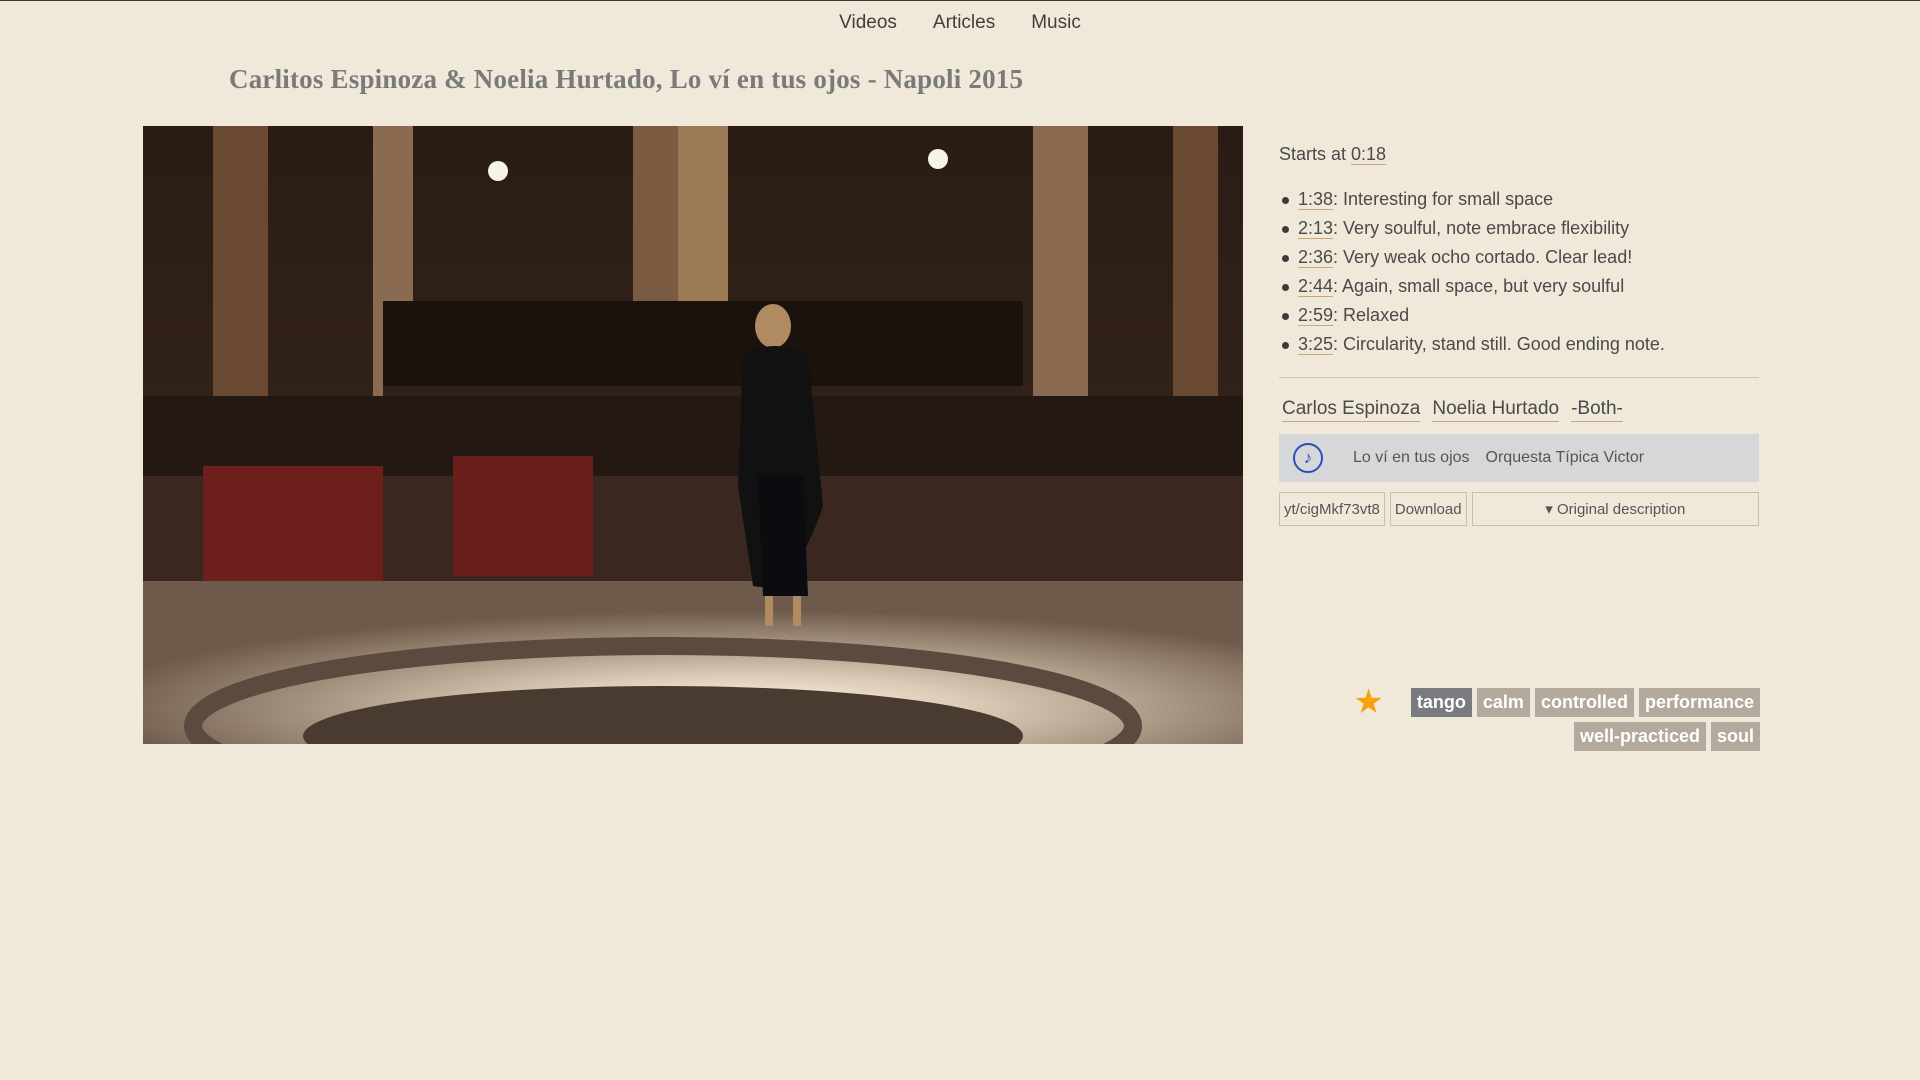 This screenshot has height=1080, width=1920. What do you see at coordinates (1351, 410) in the screenshot?
I see `dancer-leader-link: Carlos Espinoza` at bounding box center [1351, 410].